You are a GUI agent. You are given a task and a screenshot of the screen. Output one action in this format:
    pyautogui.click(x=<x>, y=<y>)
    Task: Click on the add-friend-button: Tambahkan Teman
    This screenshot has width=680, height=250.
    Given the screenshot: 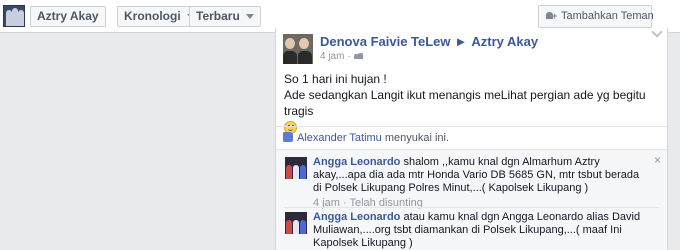 What is the action you would take?
    pyautogui.click(x=596, y=16)
    